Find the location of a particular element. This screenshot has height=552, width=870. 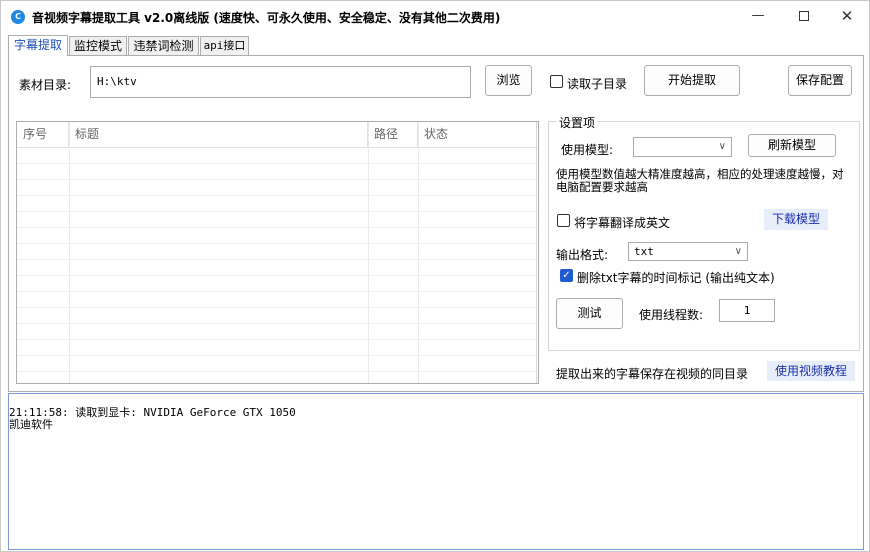

tab-api: api接口 is located at coordinates (224, 46).